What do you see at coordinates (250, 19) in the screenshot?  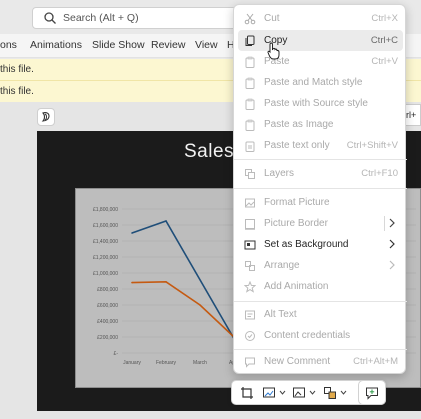 I see `scissors-icon` at bounding box center [250, 19].